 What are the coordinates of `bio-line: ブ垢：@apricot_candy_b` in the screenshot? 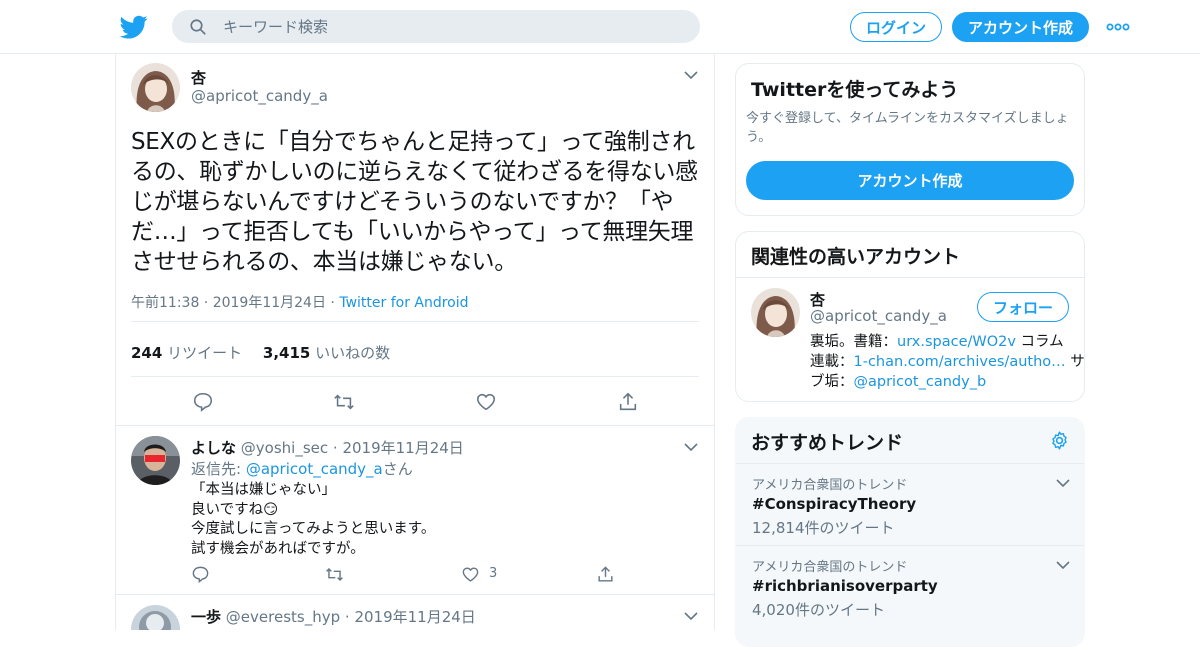 It's located at (943, 382).